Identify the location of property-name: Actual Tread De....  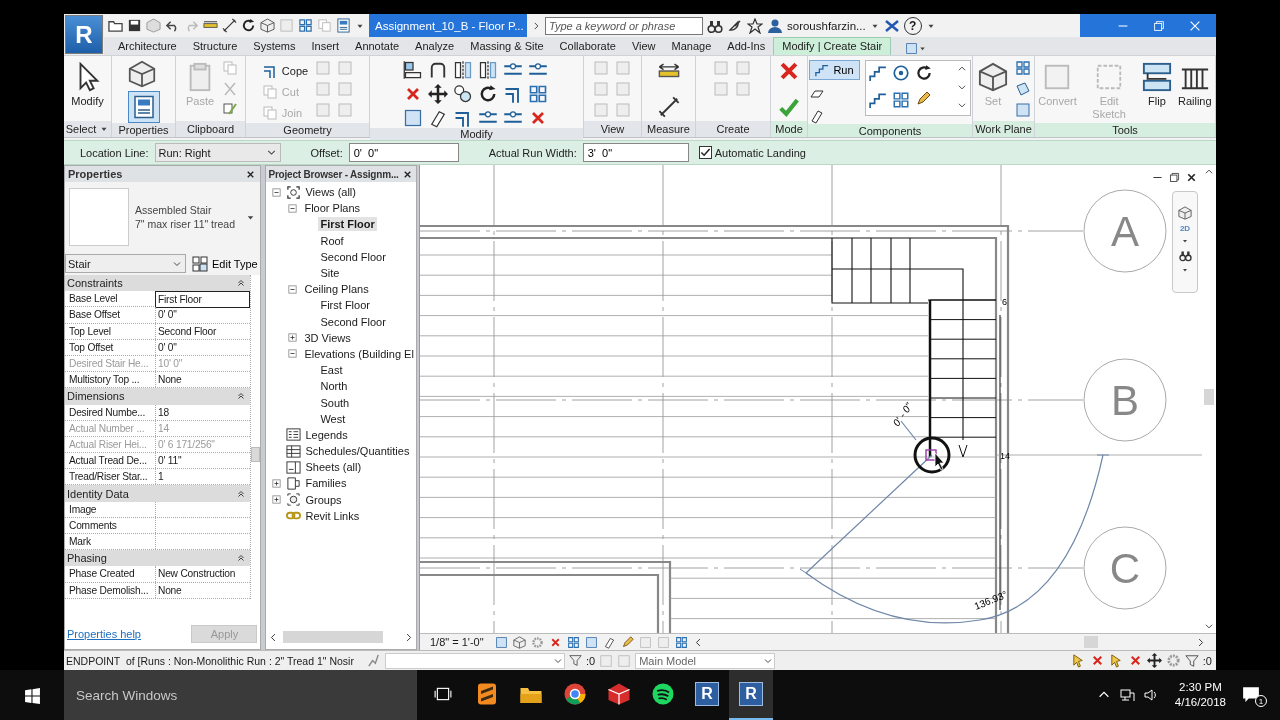
(108, 461).